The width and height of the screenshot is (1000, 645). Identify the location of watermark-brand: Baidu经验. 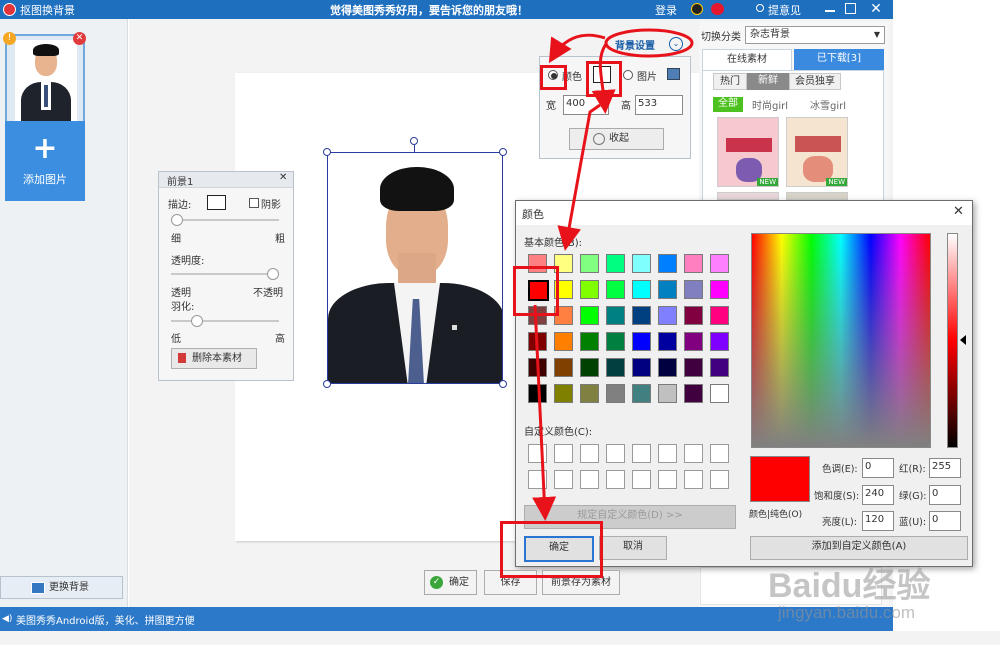
(849, 586).